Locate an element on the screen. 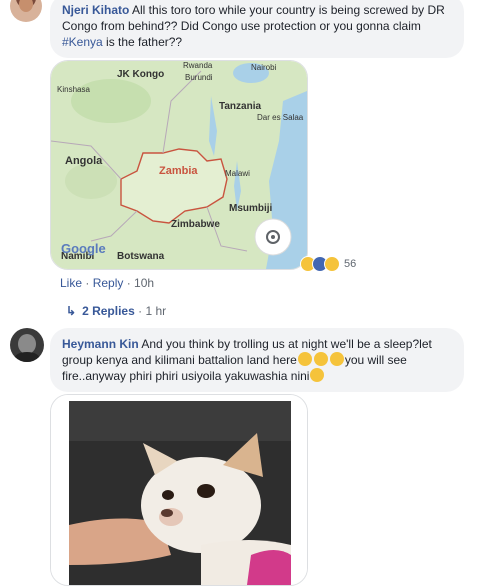  map-label-burundi: Burundi is located at coordinates (199, 77).